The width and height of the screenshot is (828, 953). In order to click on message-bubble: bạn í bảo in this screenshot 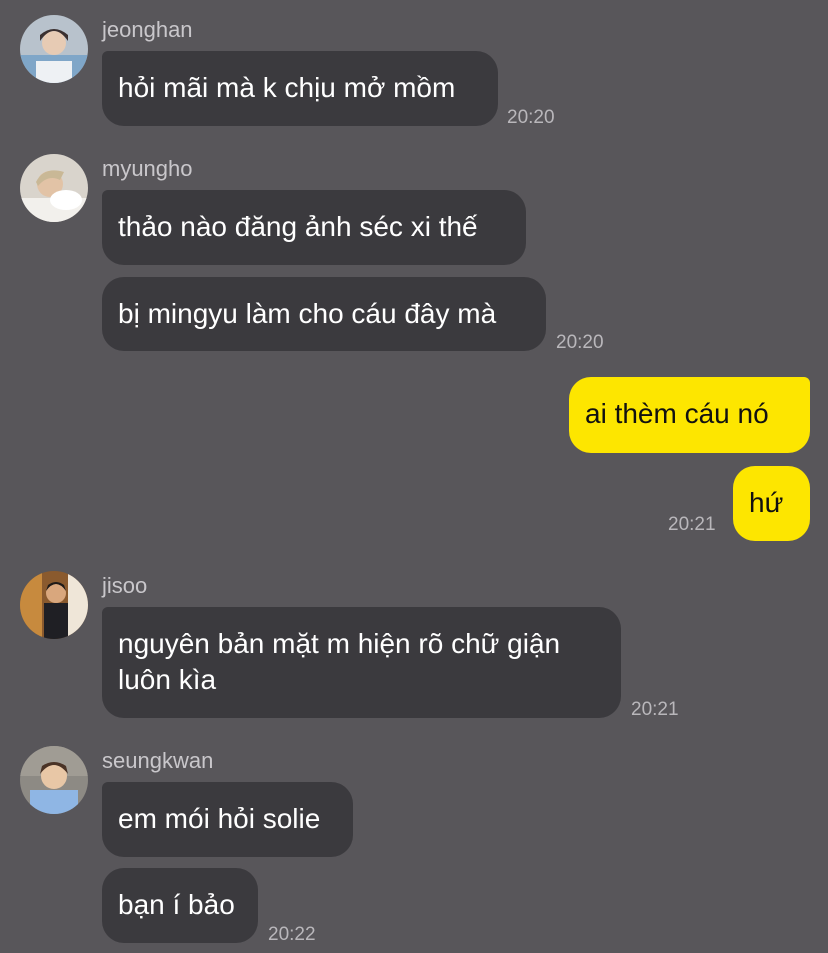, I will do `click(180, 905)`.